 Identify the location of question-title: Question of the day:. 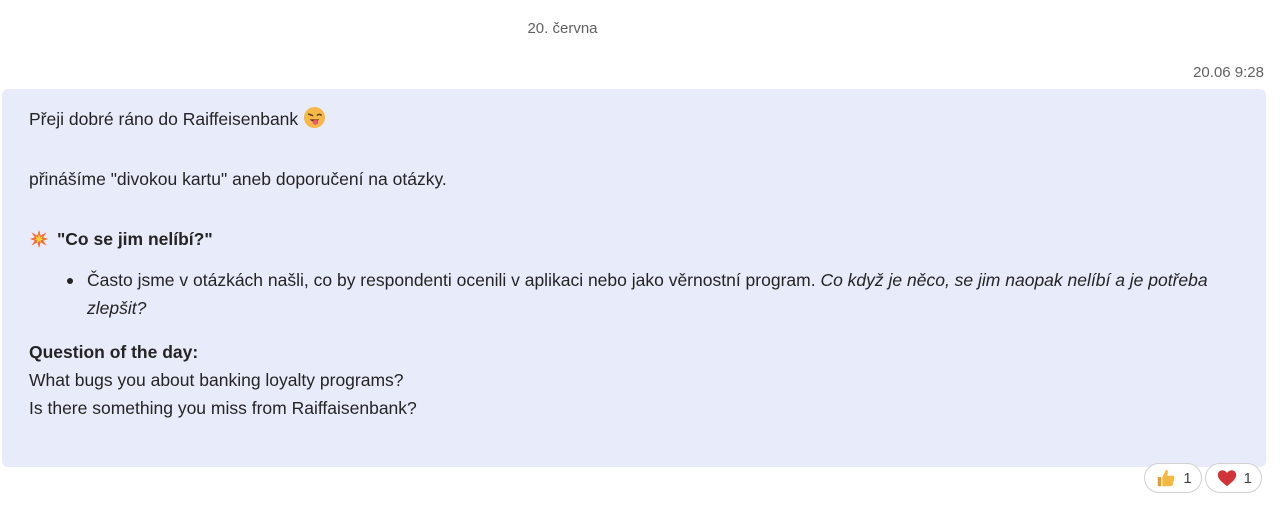
(114, 352).